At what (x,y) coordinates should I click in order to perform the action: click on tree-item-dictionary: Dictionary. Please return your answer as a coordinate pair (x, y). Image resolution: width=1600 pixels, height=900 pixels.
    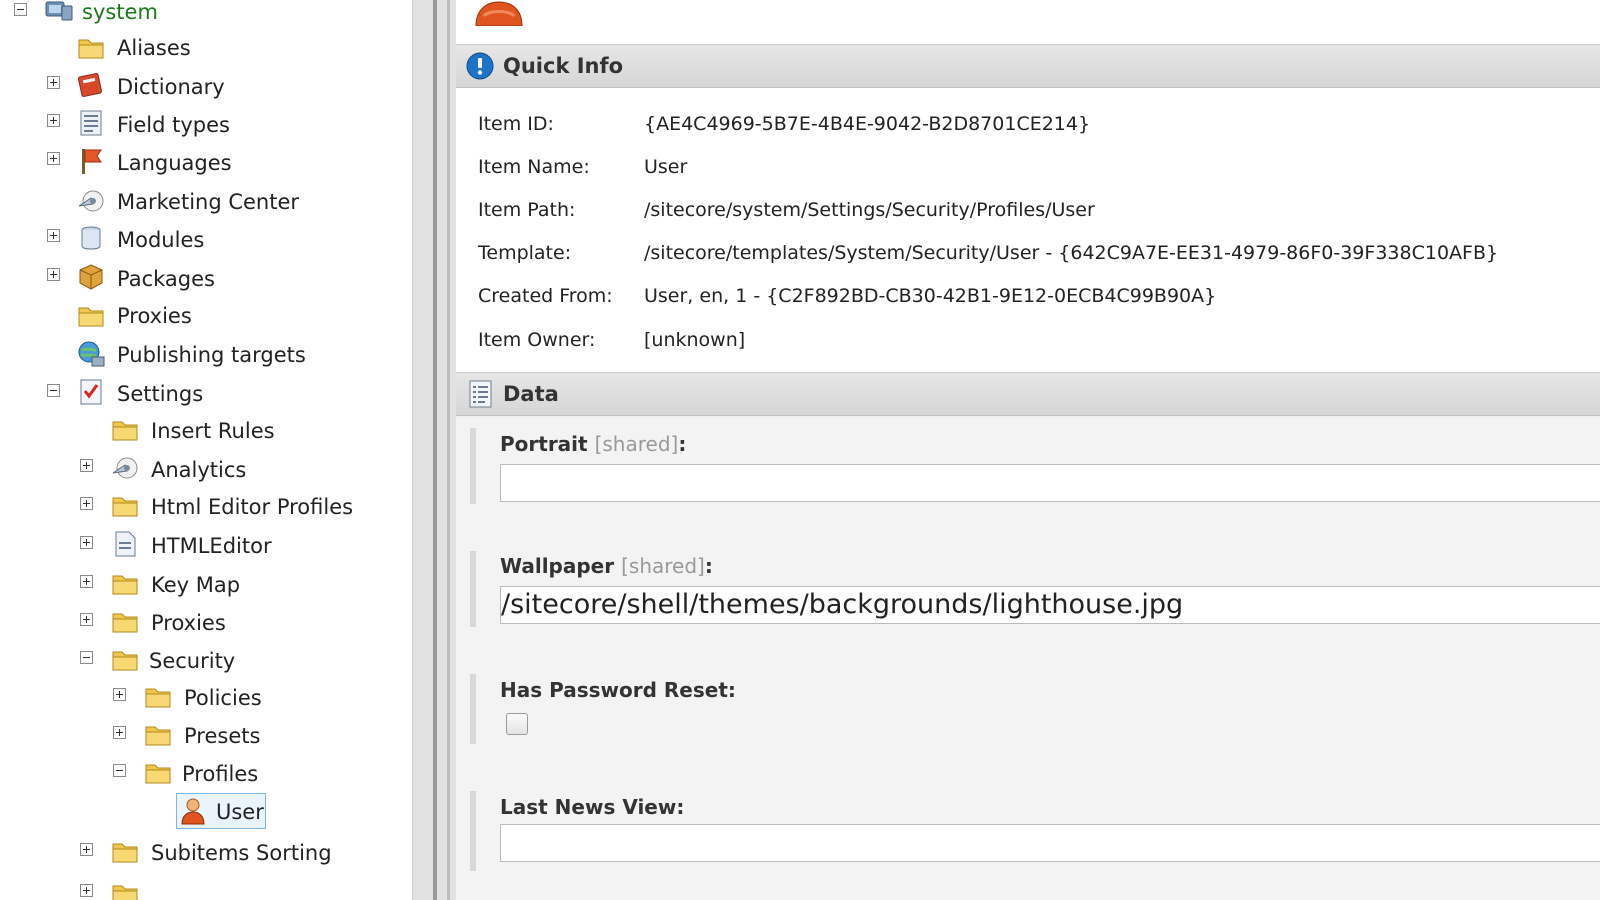
    Looking at the image, I should click on (171, 87).